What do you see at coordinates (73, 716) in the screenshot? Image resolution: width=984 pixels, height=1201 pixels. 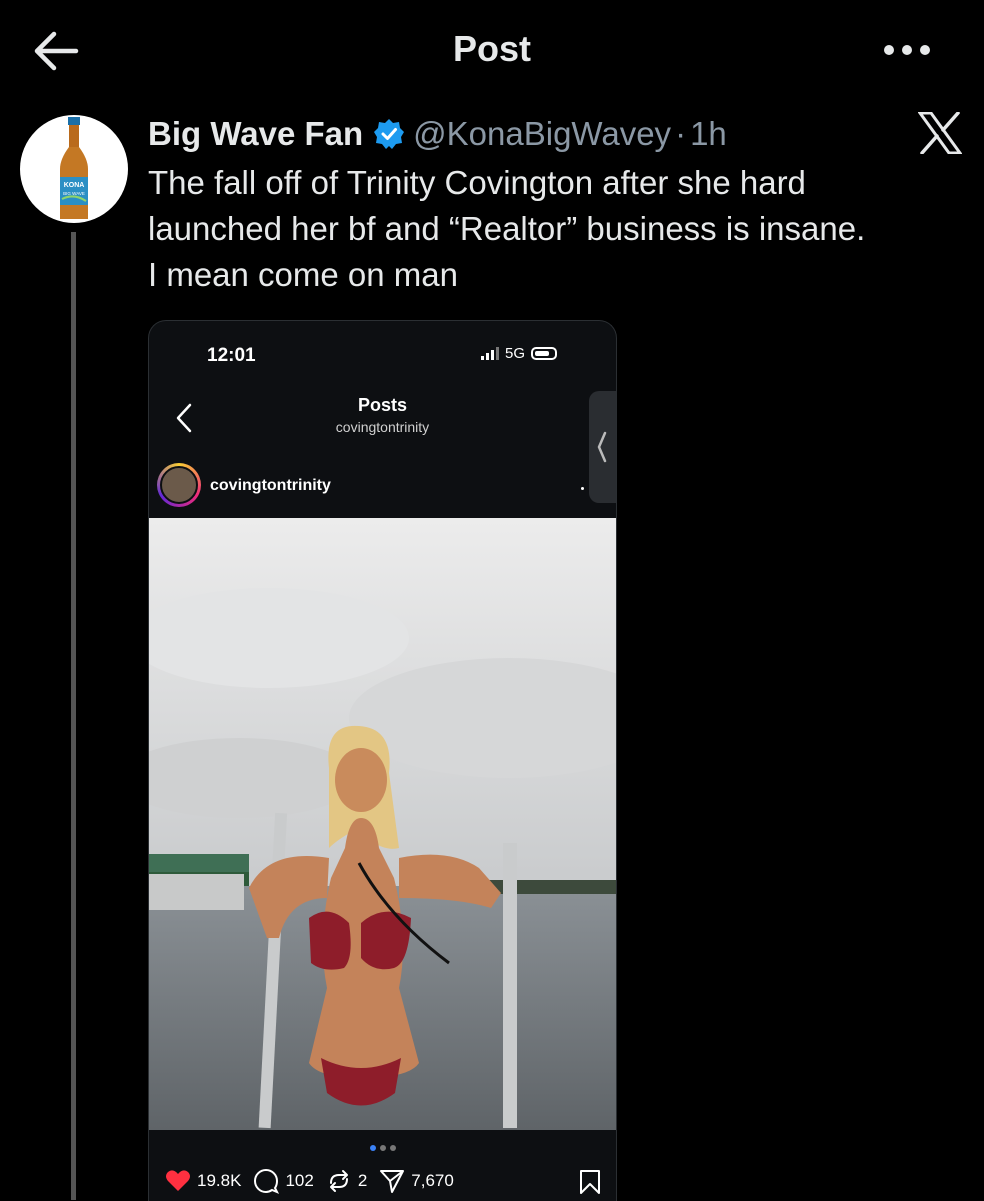 I see `thread-line` at bounding box center [73, 716].